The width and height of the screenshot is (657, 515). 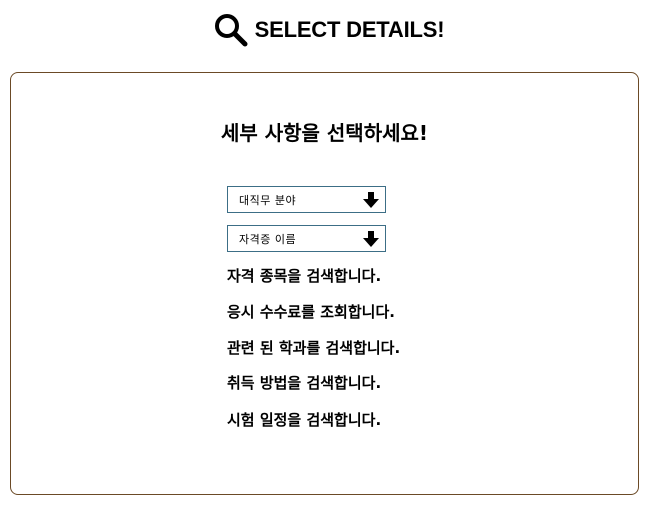 I want to click on page-header: SELECT DETAILS!, so click(x=328, y=30).